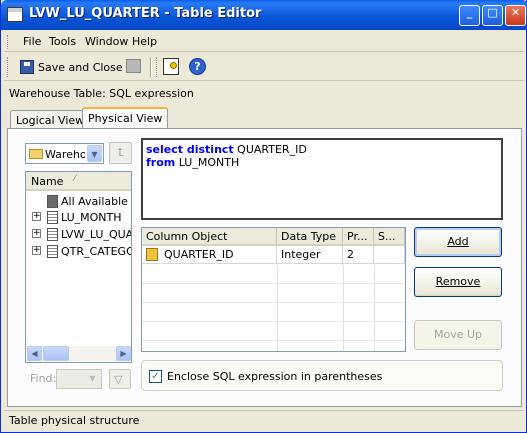 This screenshot has width=527, height=433. Describe the element at coordinates (50, 120) in the screenshot. I see `tab-logical-view: Logical View` at that location.